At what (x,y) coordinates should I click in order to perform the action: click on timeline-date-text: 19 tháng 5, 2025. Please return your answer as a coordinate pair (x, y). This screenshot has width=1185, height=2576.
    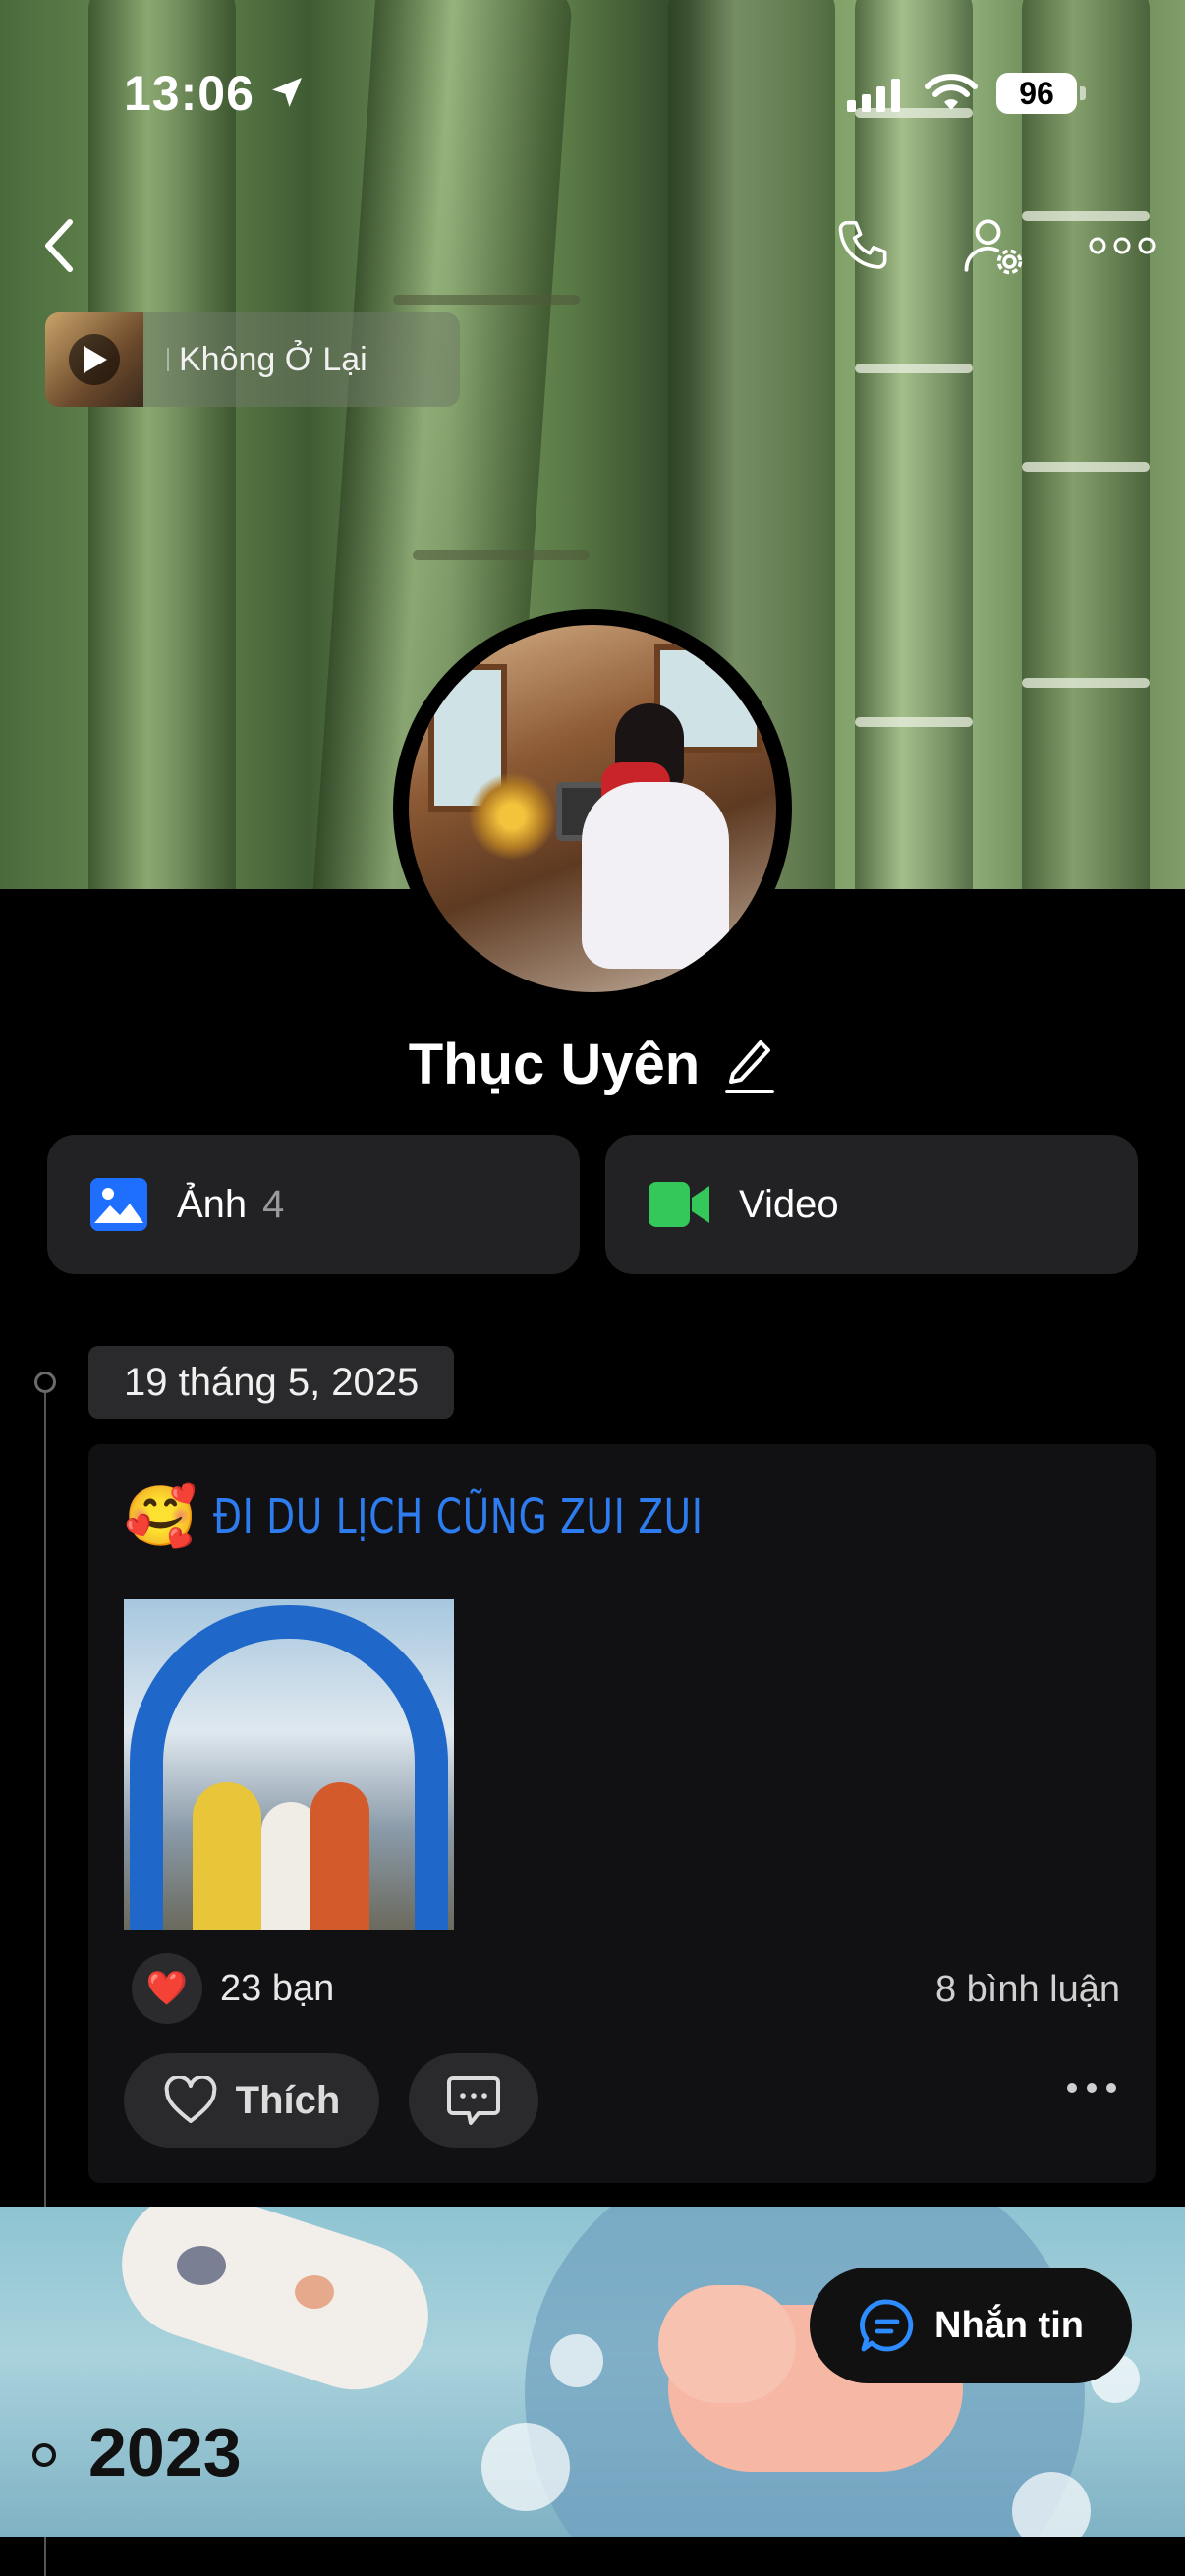
    Looking at the image, I should click on (272, 1382).